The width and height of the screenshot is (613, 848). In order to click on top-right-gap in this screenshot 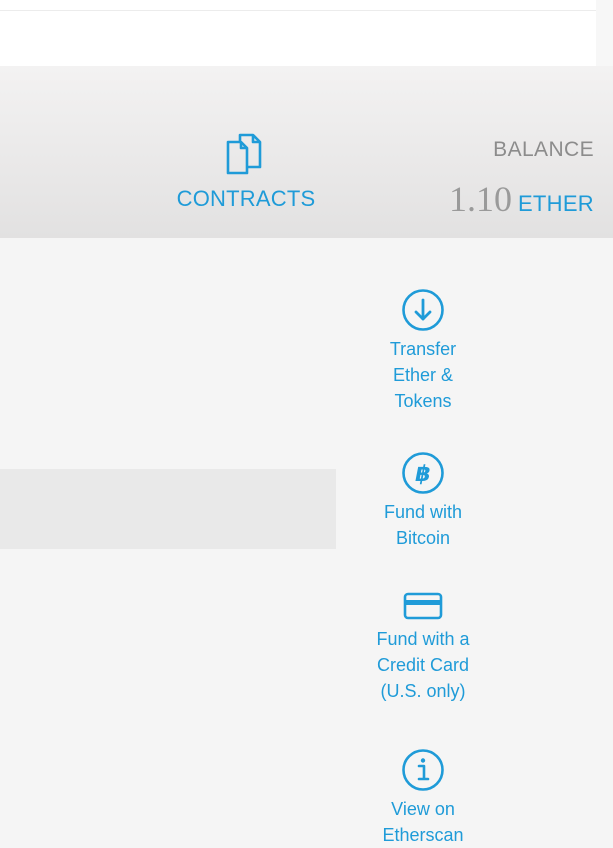, I will do `click(604, 33)`.